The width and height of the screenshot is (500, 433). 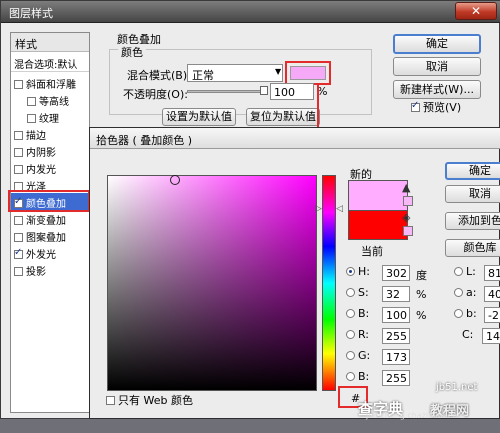 What do you see at coordinates (278, 71) in the screenshot?
I see `chevron-down-icon: ▼` at bounding box center [278, 71].